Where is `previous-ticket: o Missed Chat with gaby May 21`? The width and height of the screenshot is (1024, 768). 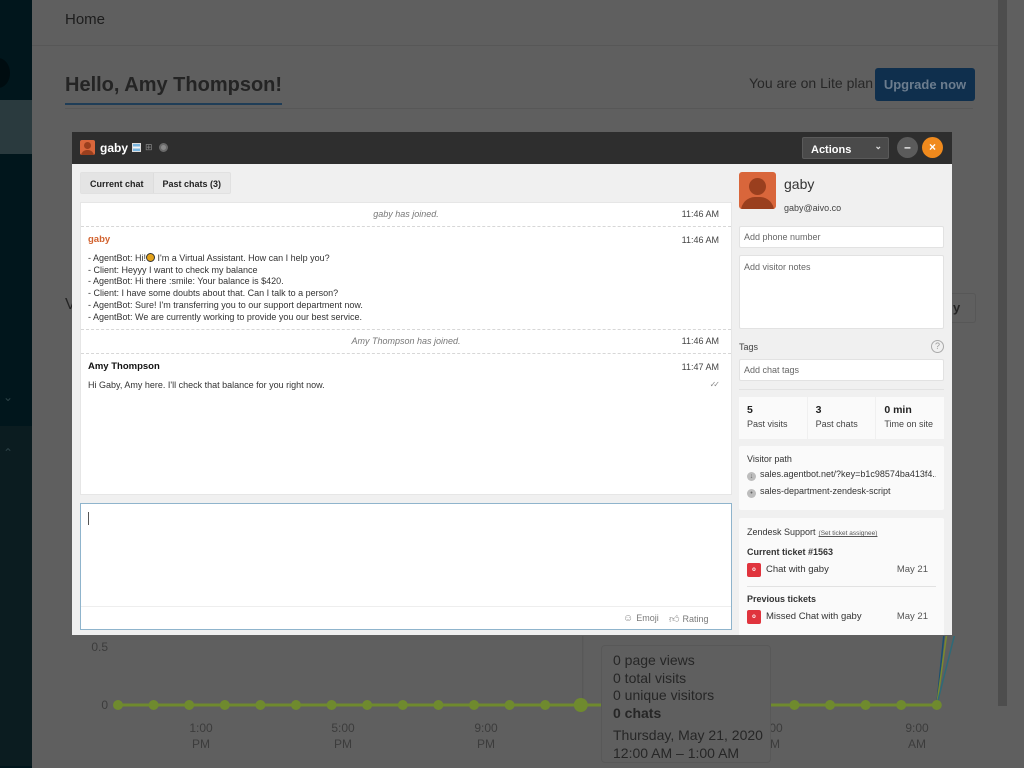
previous-ticket: o Missed Chat with gaby May 21 is located at coordinates (841, 617).